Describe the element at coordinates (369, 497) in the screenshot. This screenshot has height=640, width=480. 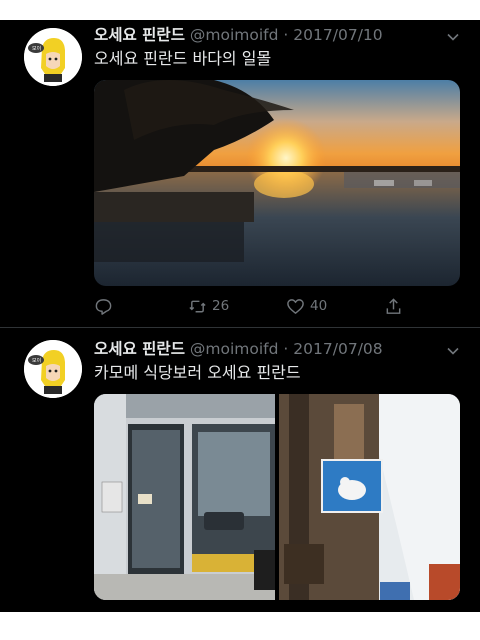
I see `tweet-image-sign` at that location.